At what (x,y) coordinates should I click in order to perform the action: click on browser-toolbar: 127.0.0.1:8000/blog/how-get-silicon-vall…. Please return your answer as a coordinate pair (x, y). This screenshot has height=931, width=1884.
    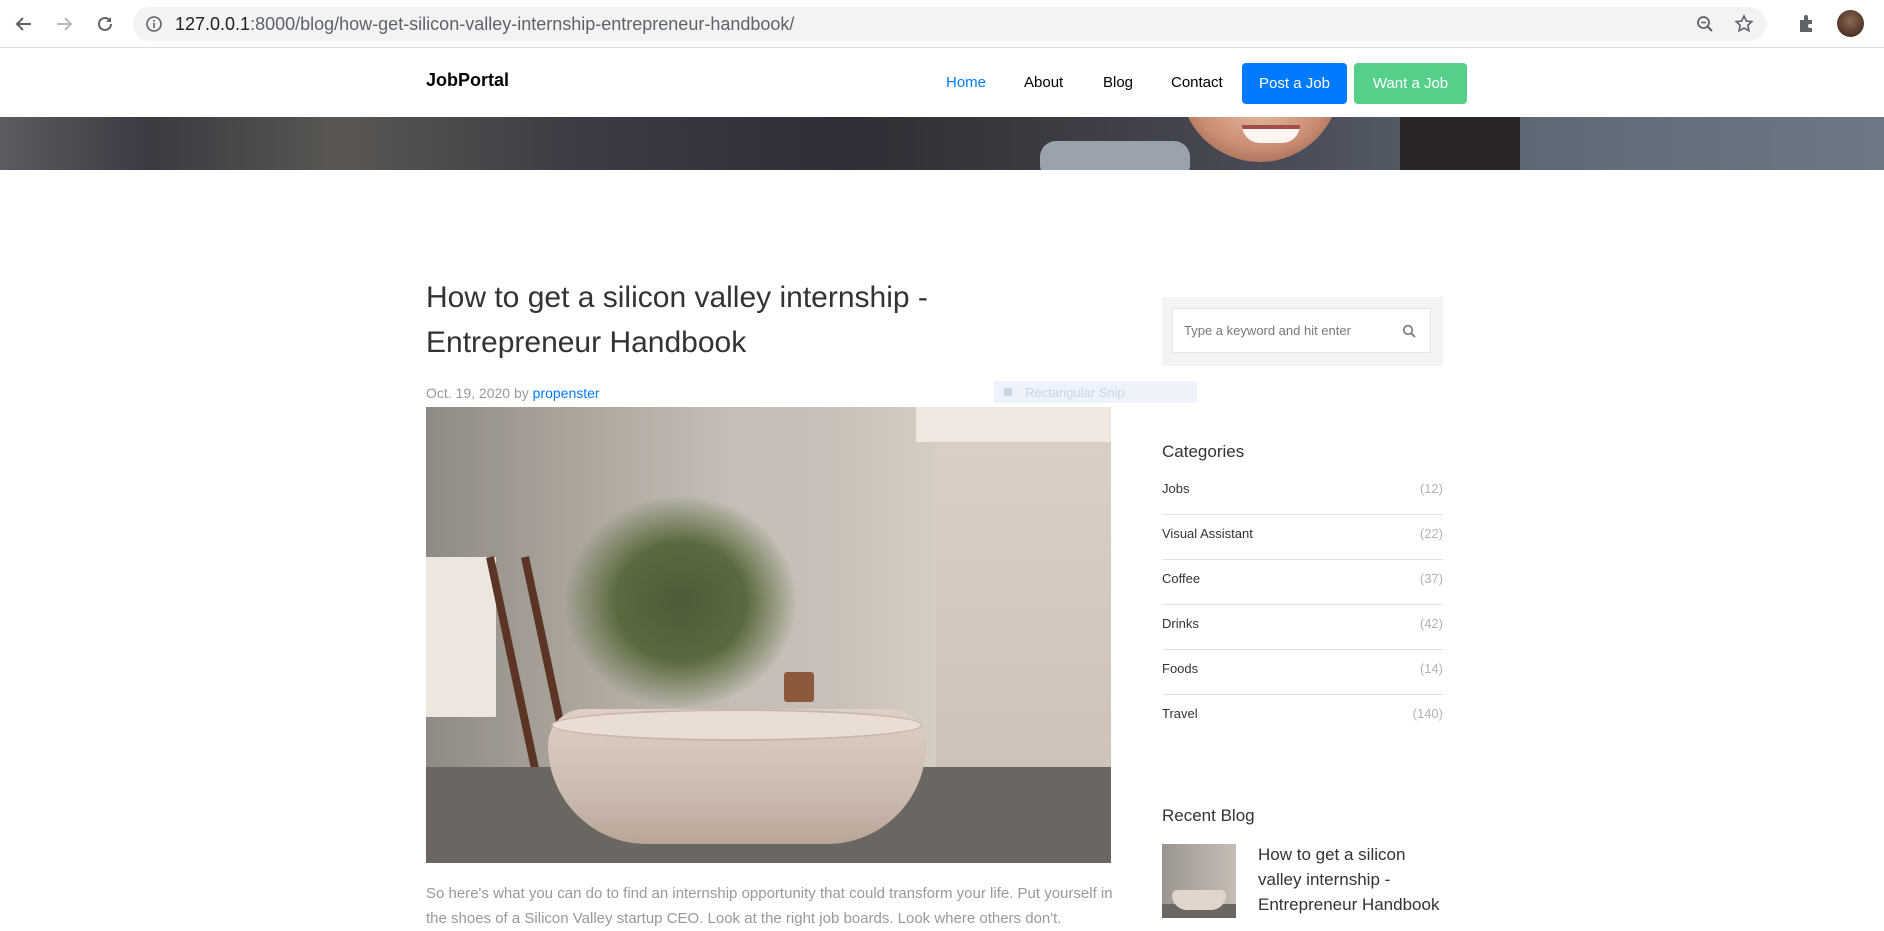
    Looking at the image, I should click on (942, 24).